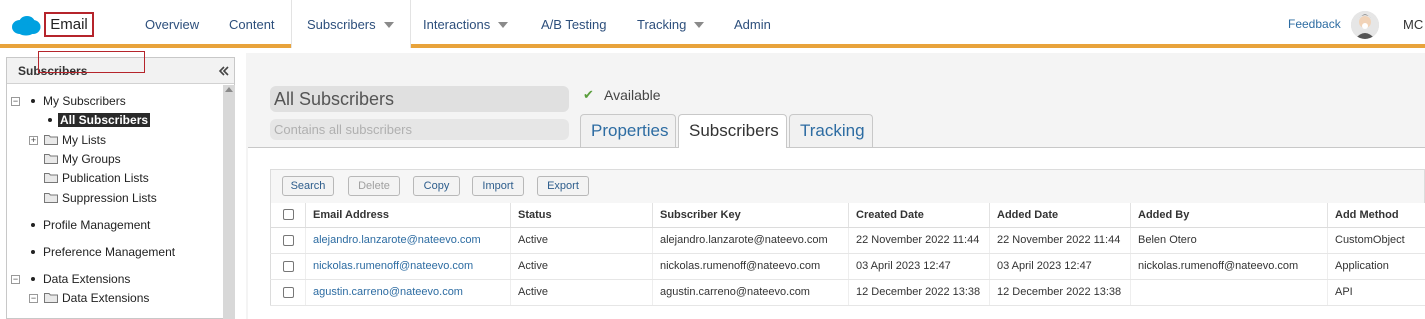  Describe the element at coordinates (224, 71) in the screenshot. I see `collapse-panel-icon` at that location.